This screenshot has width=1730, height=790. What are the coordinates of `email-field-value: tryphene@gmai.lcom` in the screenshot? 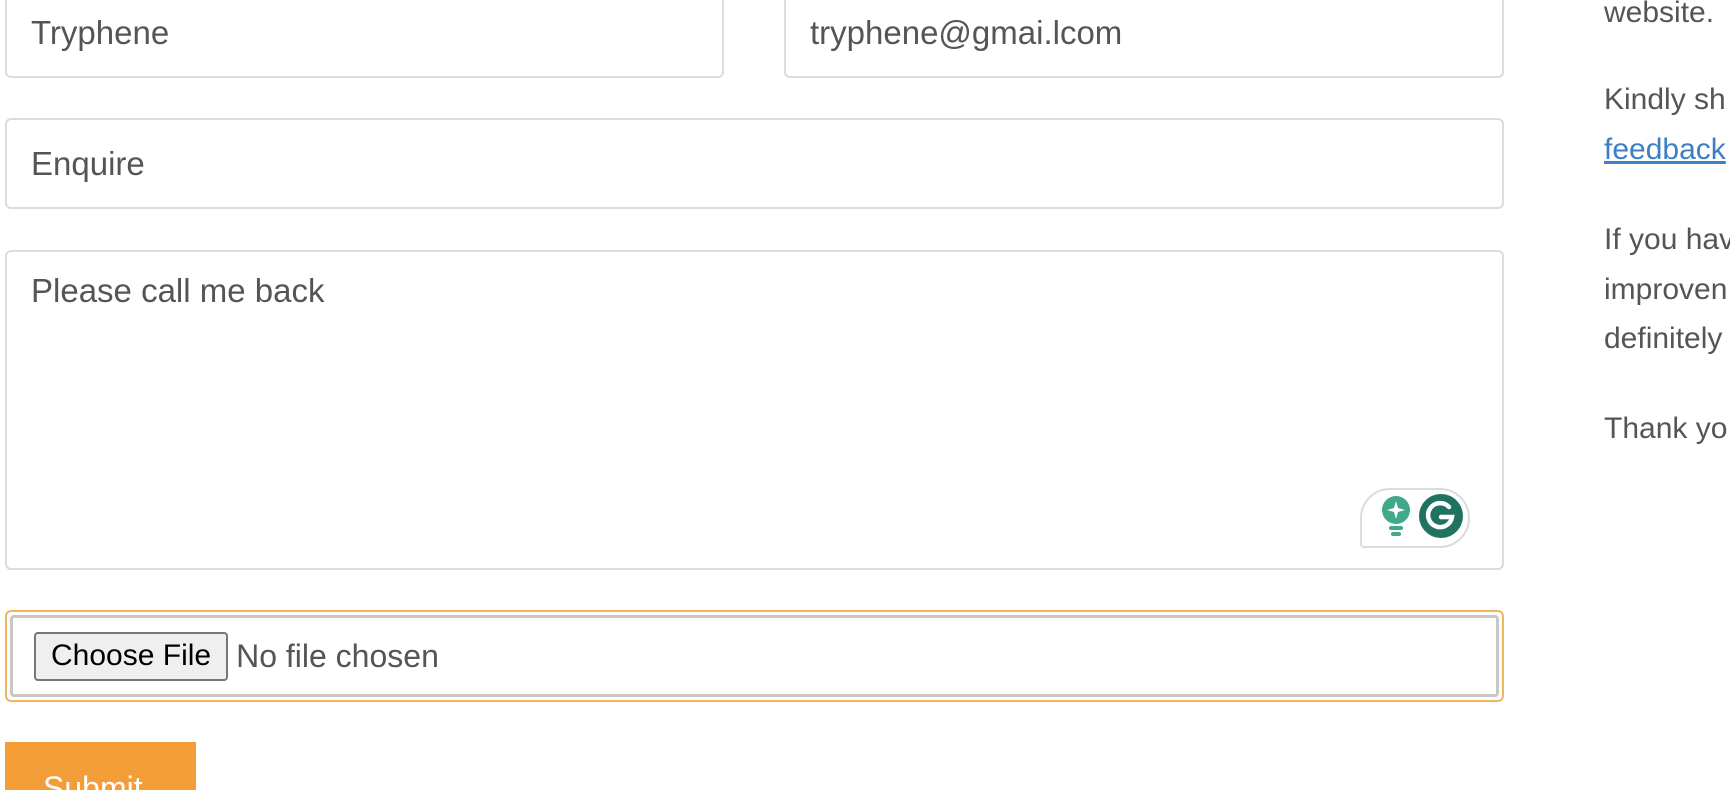 It's located at (966, 32).